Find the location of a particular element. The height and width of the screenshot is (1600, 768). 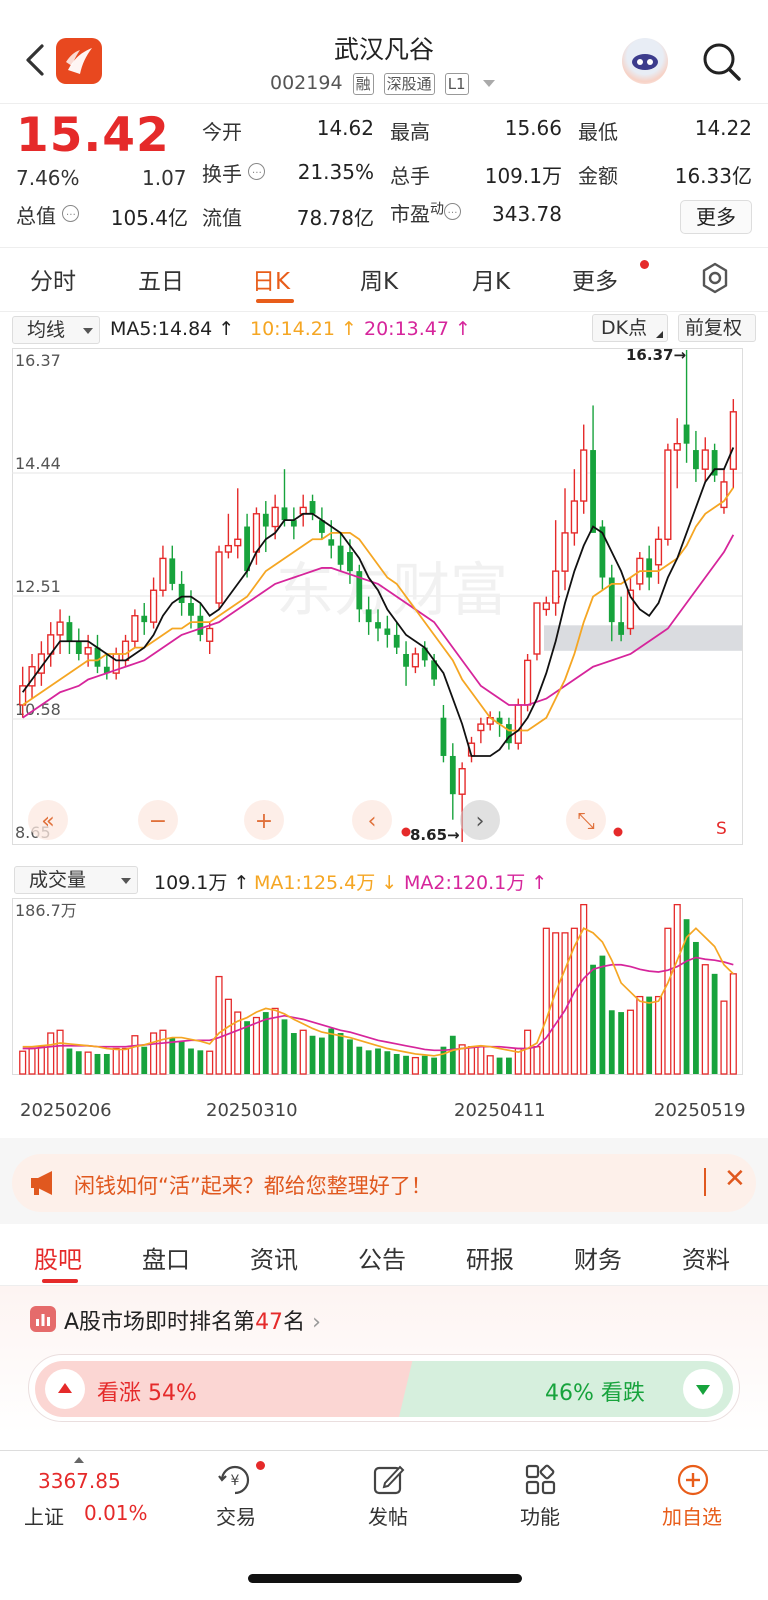

tab-news: 资讯 is located at coordinates (274, 1257).